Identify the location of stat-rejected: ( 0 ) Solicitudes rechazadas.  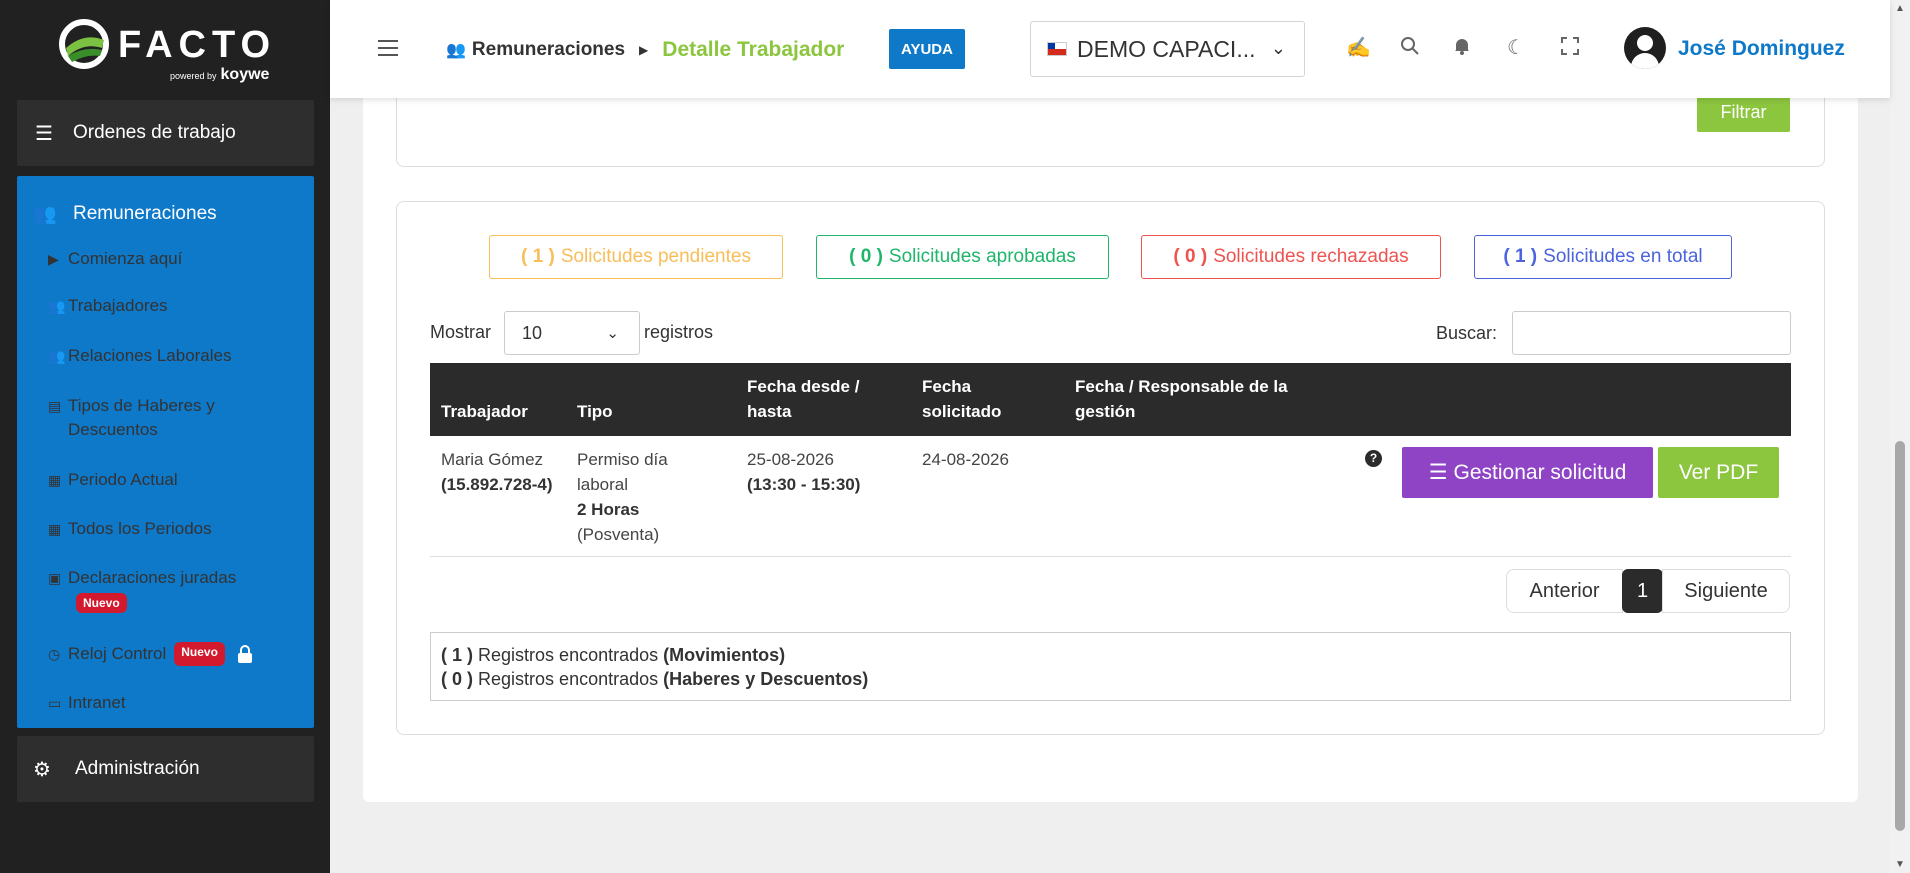
(1291, 257).